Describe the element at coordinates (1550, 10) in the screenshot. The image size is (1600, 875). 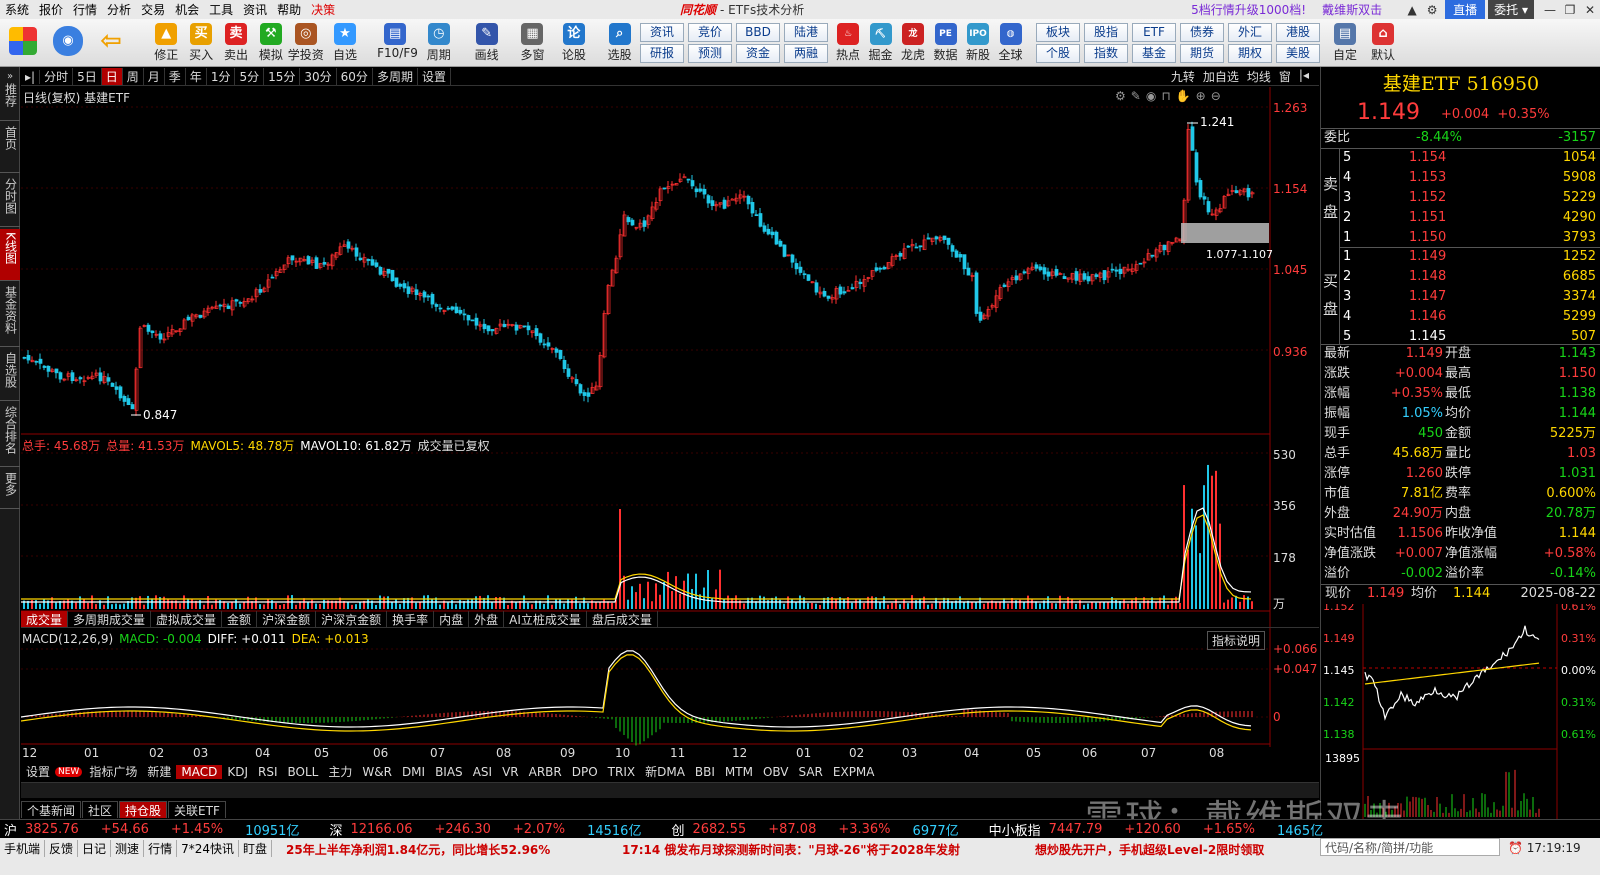
I see `minimize-icon: —` at that location.